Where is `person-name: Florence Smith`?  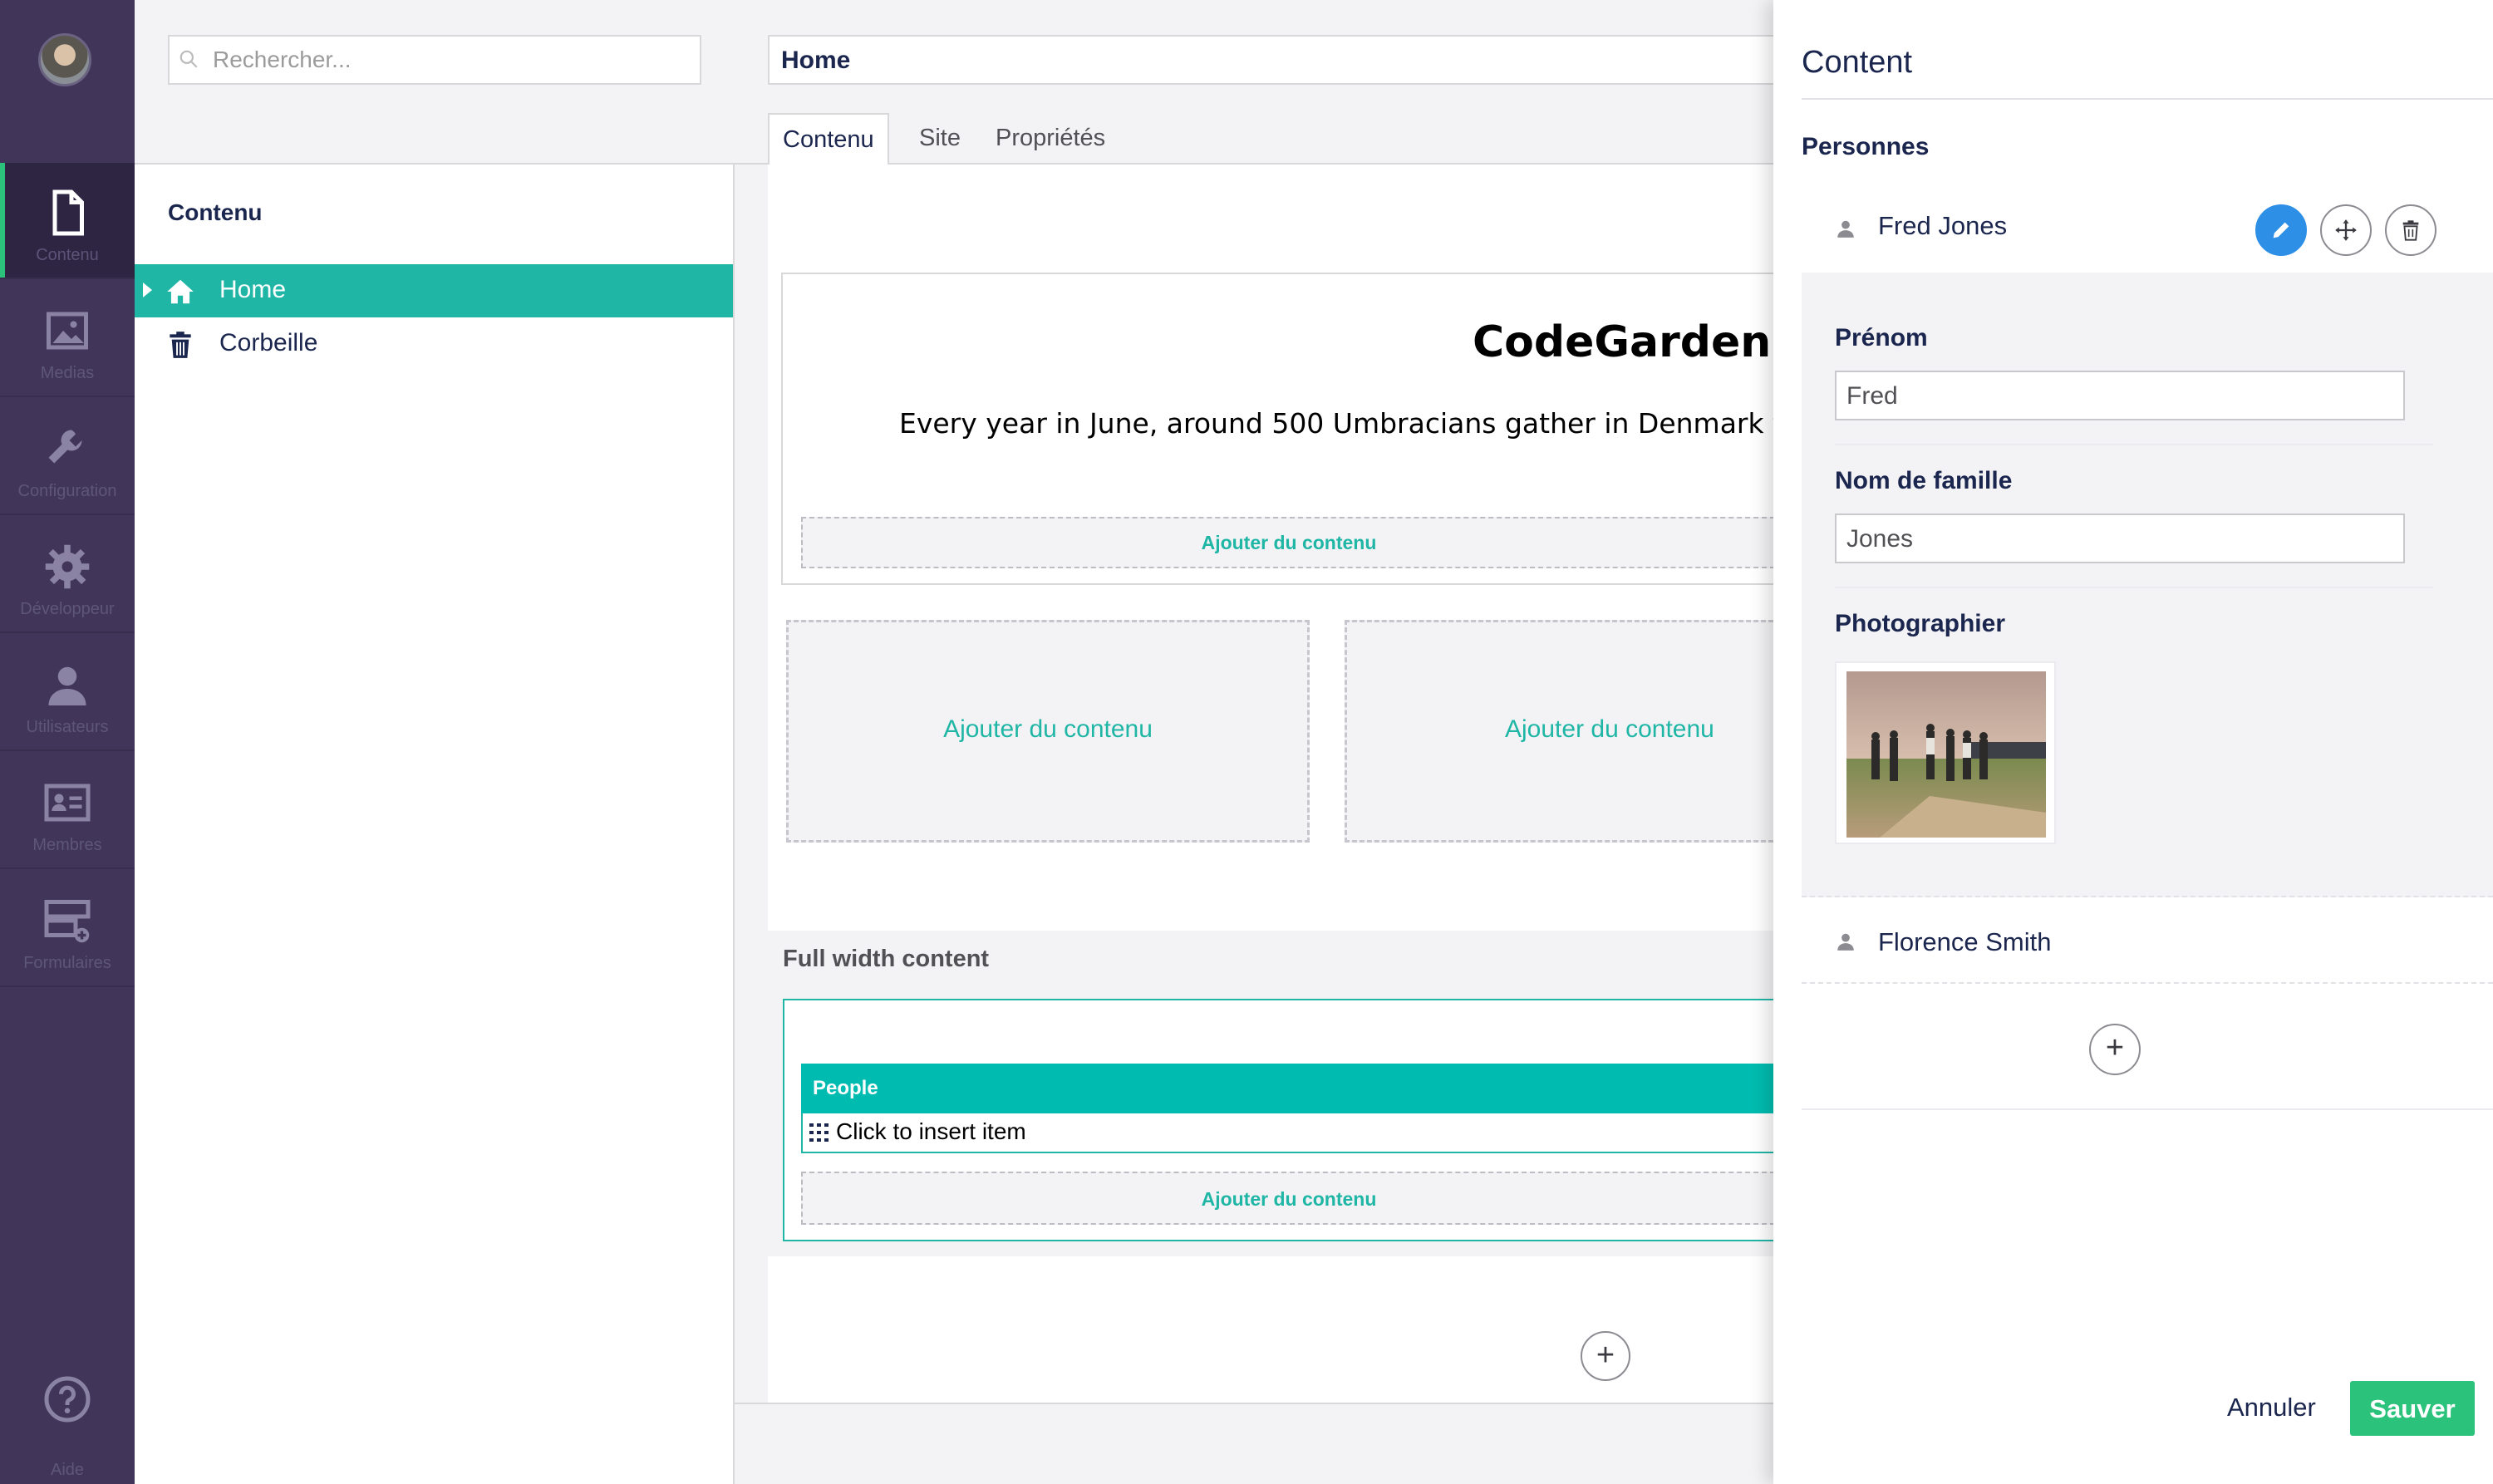
person-name: Florence Smith is located at coordinates (1965, 941).